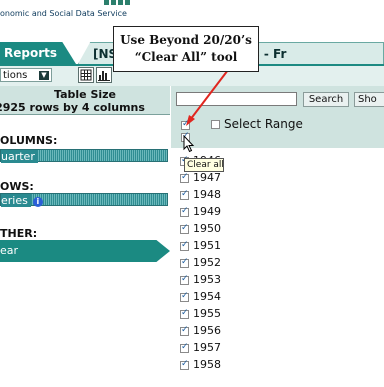  Describe the element at coordinates (19, 156) in the screenshot. I see `columns-dimension-label: uarter` at that location.